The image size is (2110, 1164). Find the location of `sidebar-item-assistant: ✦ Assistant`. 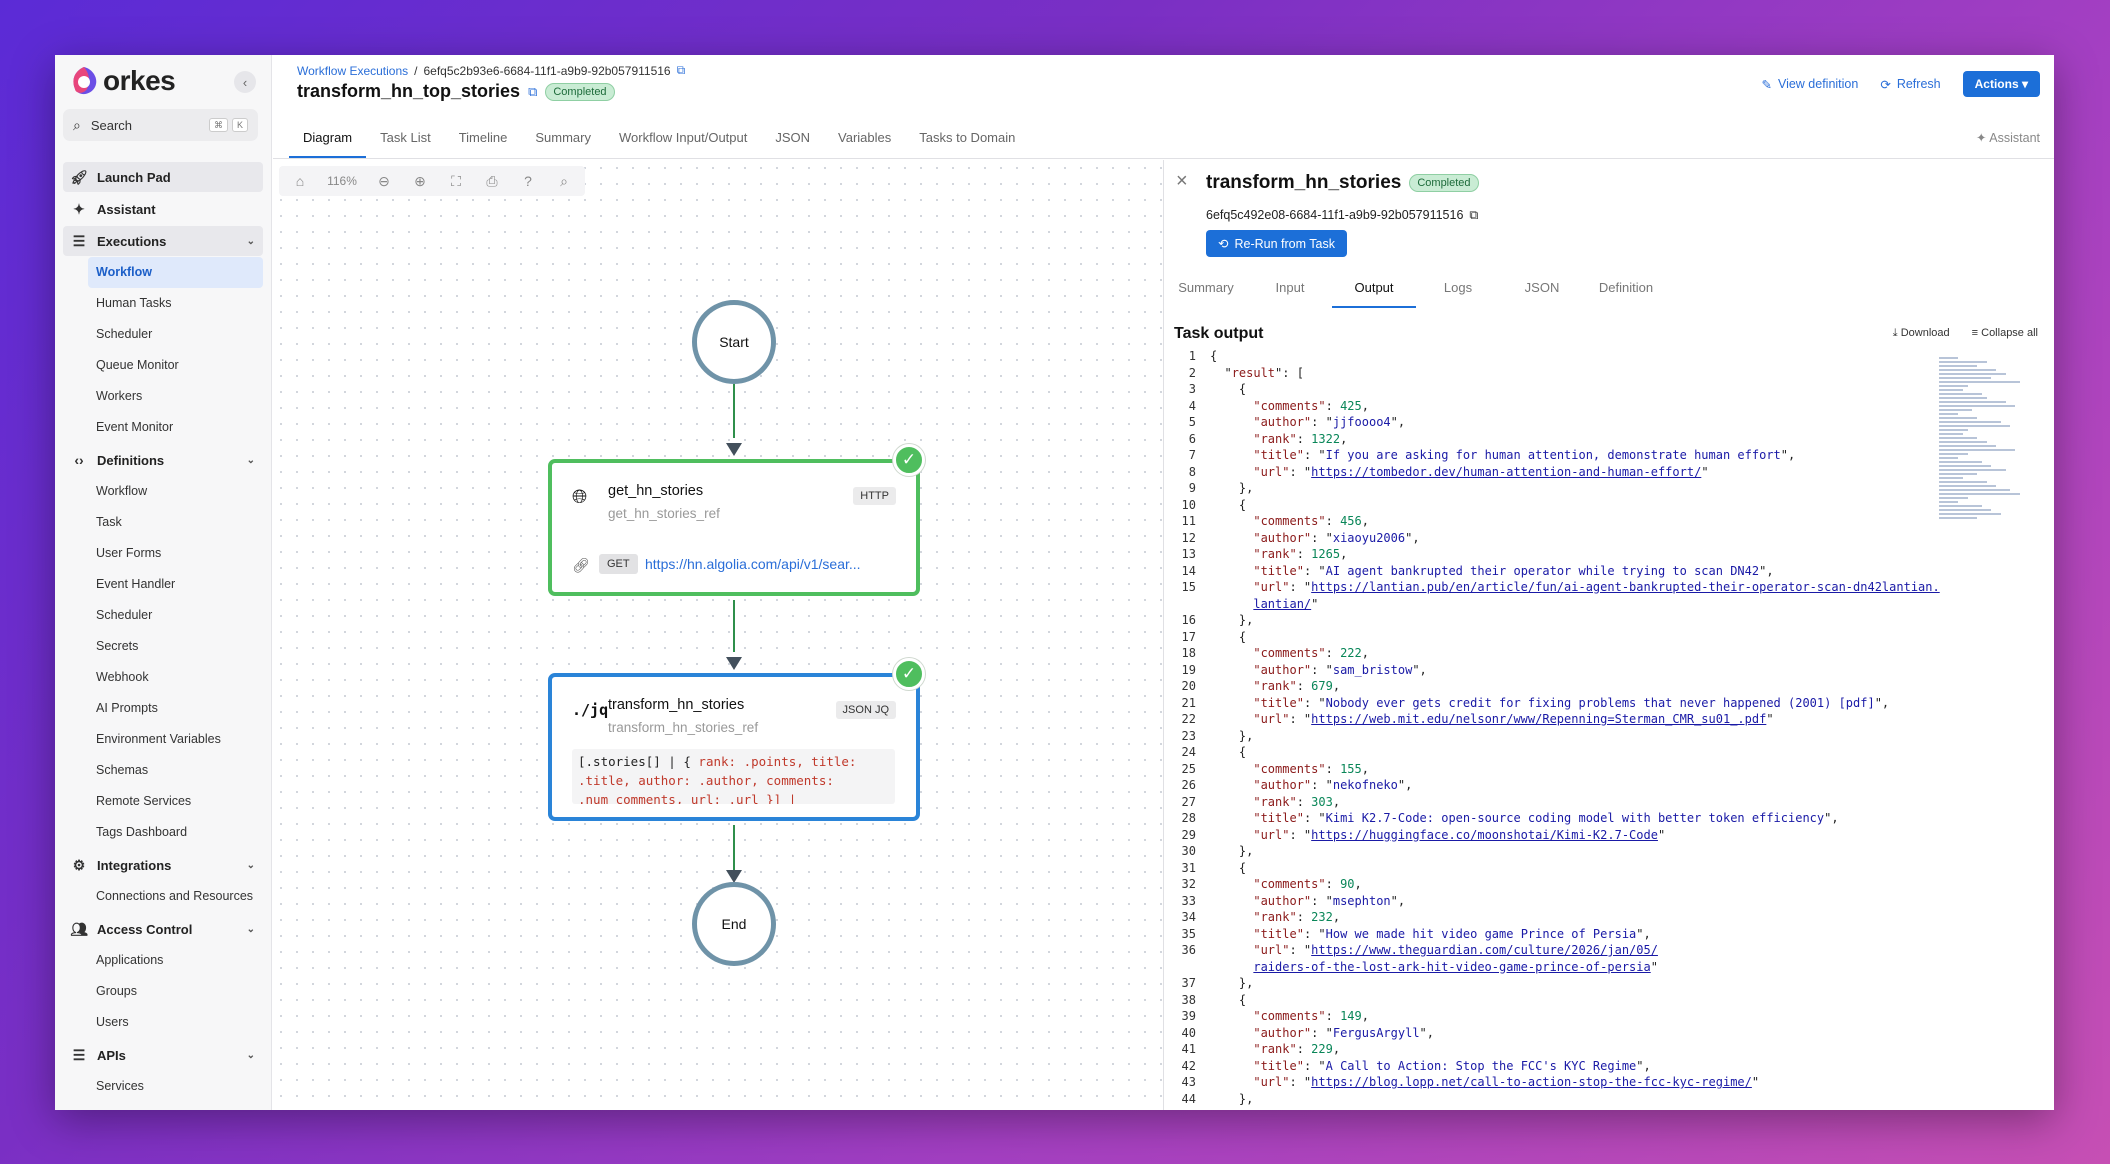

sidebar-item-assistant: ✦ Assistant is located at coordinates (163, 209).